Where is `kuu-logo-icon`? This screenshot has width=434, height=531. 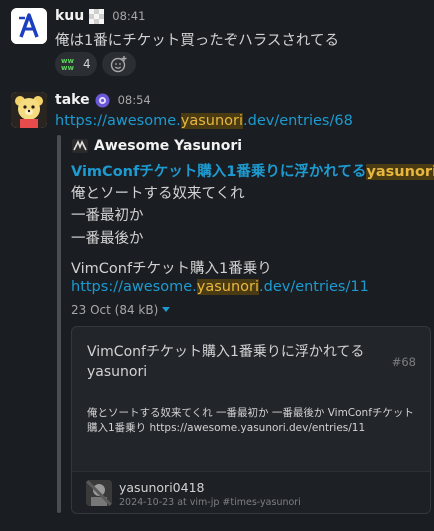
kuu-logo-icon is located at coordinates (29, 26).